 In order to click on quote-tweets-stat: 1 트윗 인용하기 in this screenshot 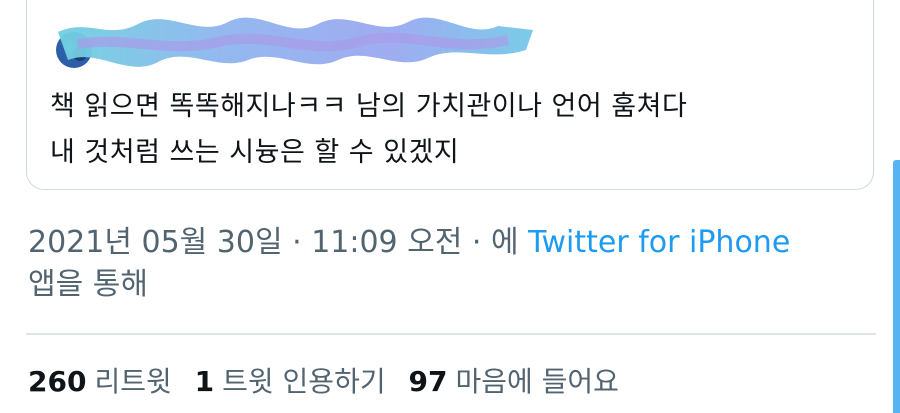, I will do `click(290, 382)`.